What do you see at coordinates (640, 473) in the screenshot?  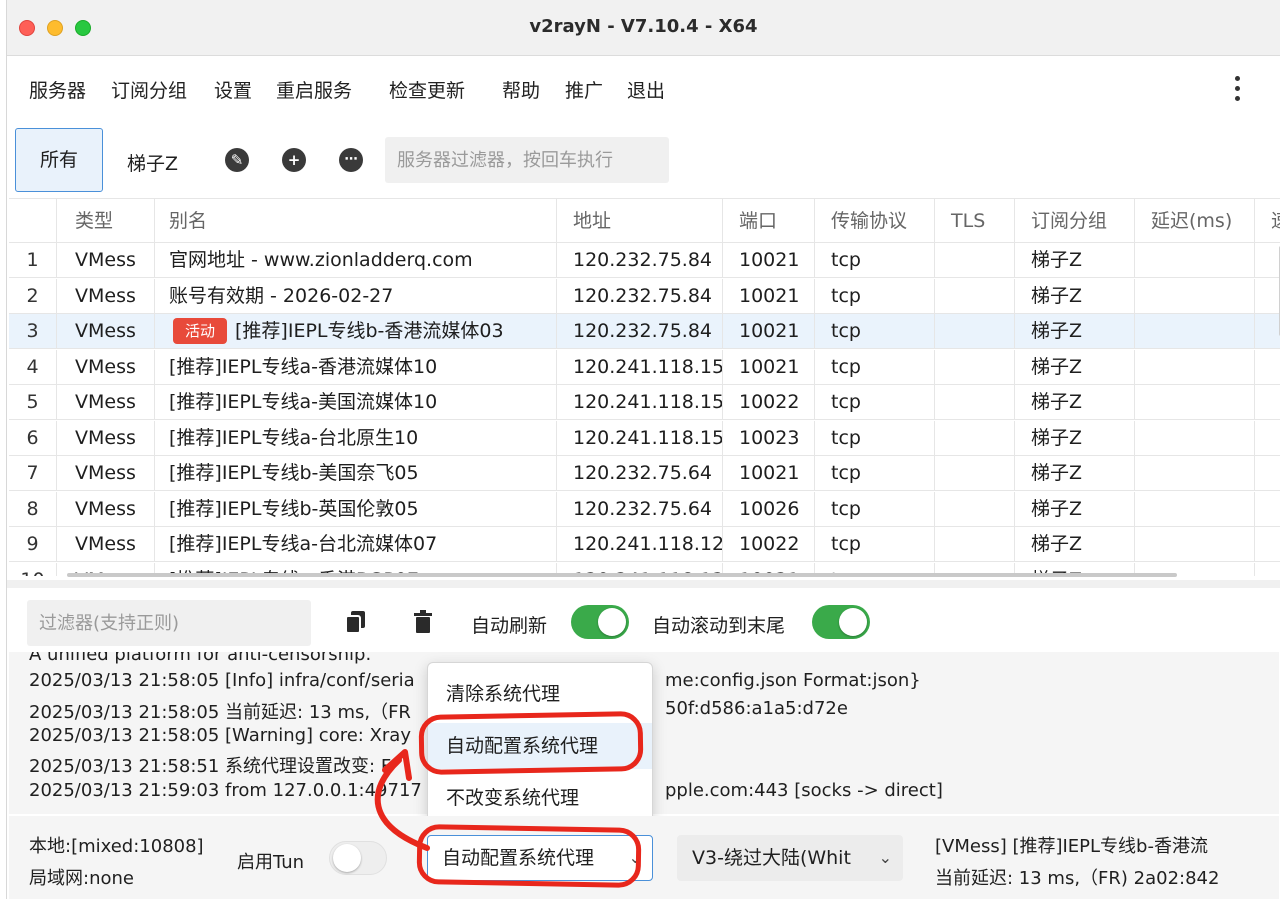 I see `cell-address: 120.232.75.64` at bounding box center [640, 473].